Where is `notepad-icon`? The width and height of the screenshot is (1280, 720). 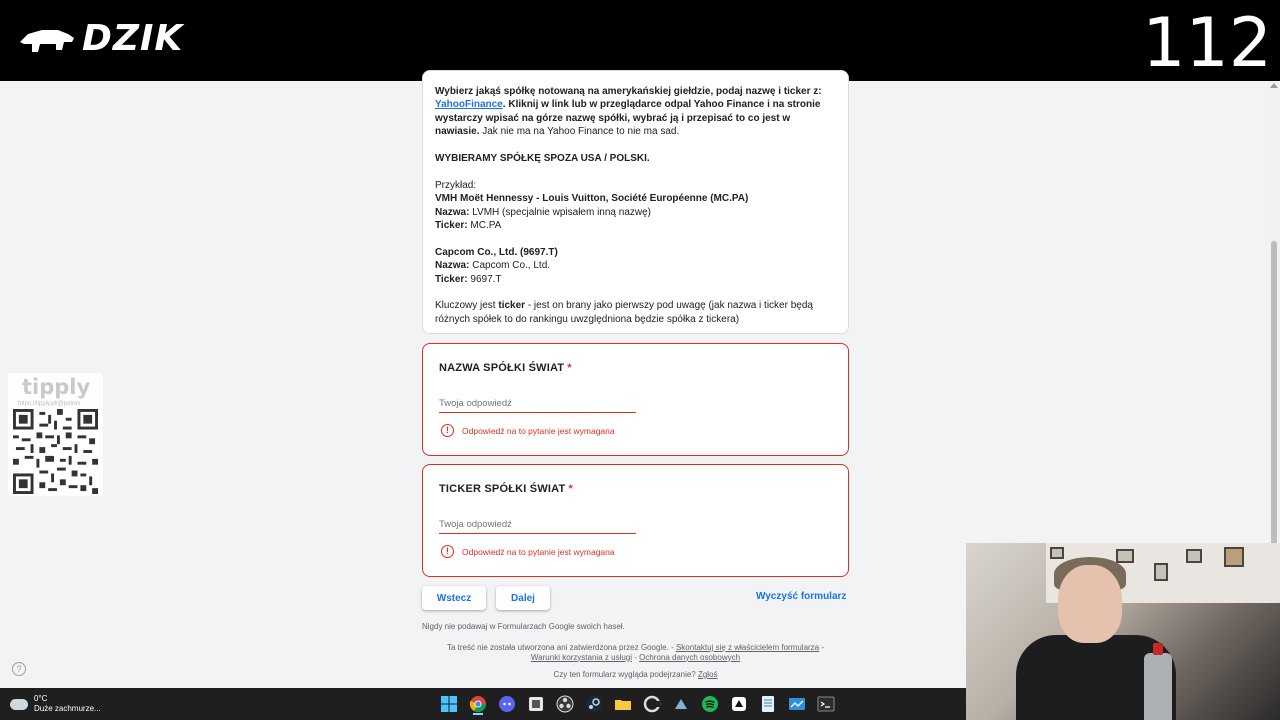 notepad-icon is located at coordinates (768, 704).